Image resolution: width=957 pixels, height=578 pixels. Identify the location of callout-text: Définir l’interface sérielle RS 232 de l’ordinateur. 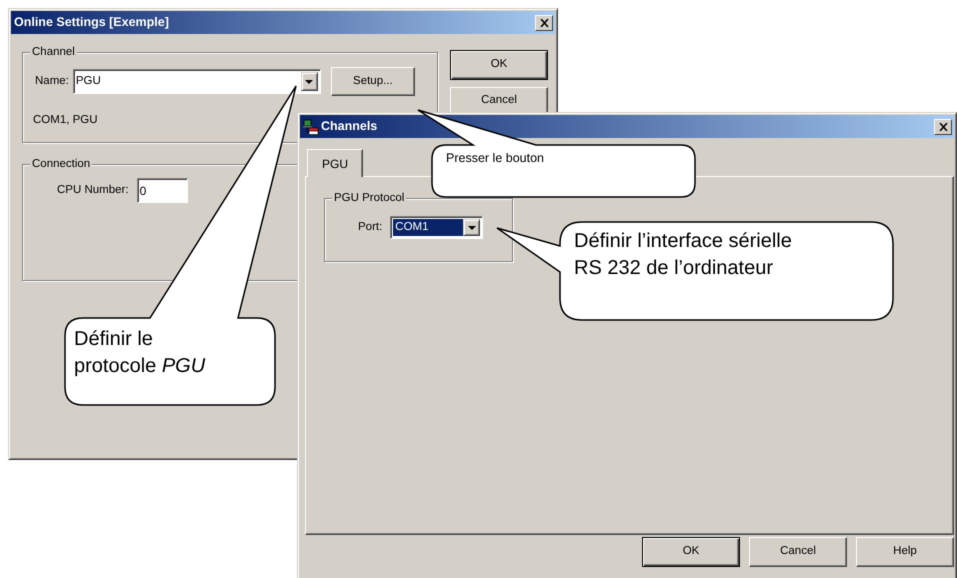
(683, 255).